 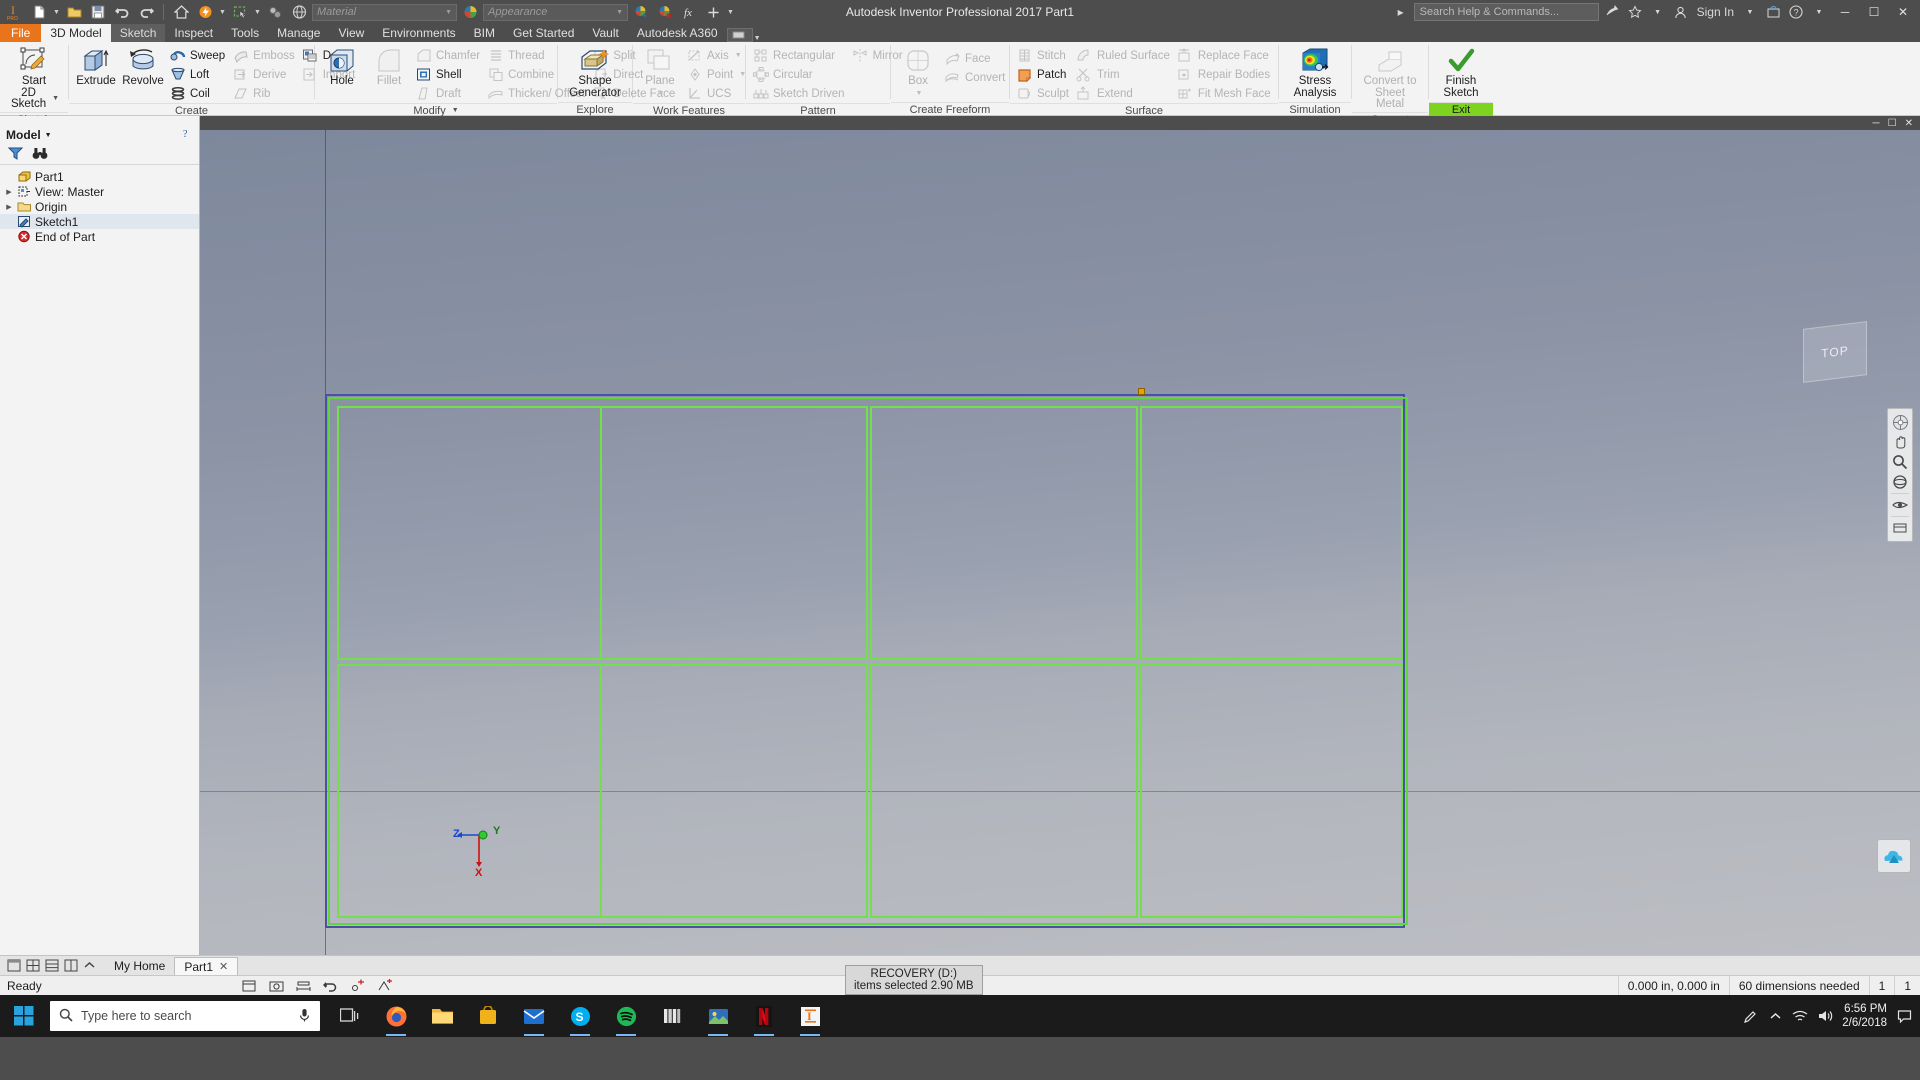 What do you see at coordinates (1864, 1016) in the screenshot?
I see `taskbar-clock: 6:56 PM 2/6/2018` at bounding box center [1864, 1016].